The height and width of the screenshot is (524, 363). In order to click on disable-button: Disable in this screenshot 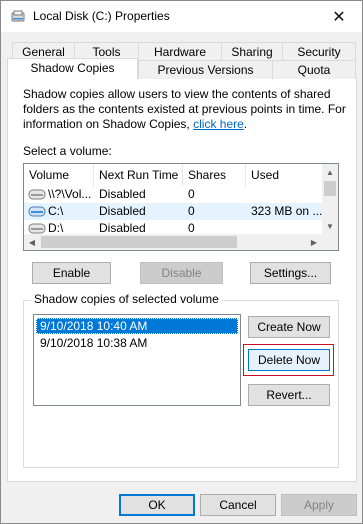, I will do `click(181, 273)`.